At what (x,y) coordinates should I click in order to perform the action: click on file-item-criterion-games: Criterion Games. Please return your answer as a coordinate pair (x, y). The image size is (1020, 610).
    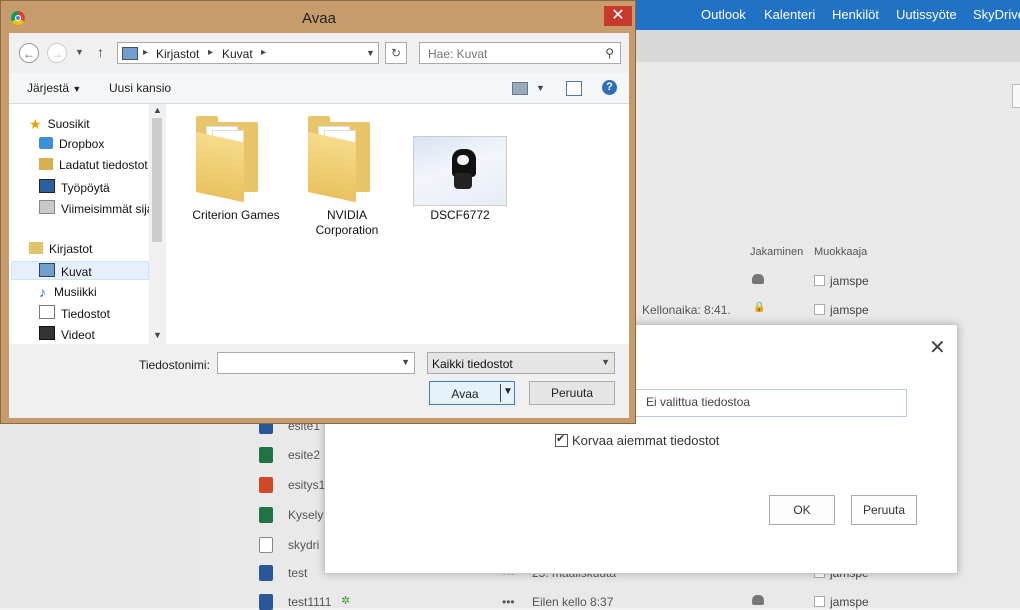
    Looking at the image, I should click on (236, 215).